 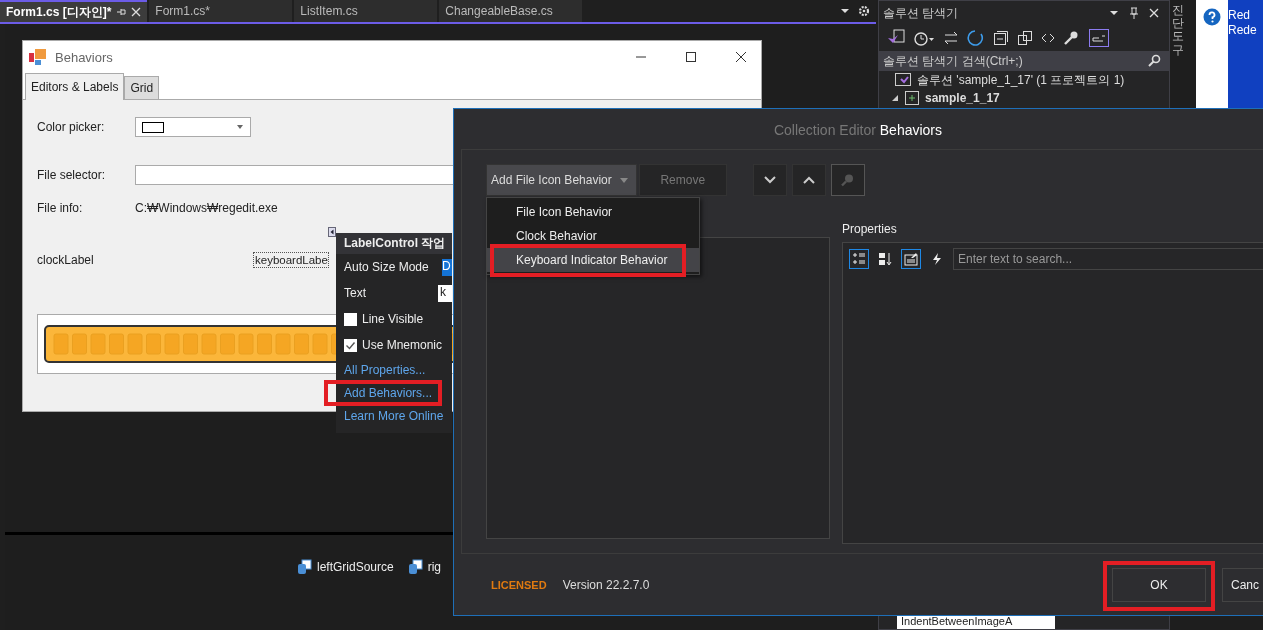 I want to click on code-icon, so click(x=1048, y=38).